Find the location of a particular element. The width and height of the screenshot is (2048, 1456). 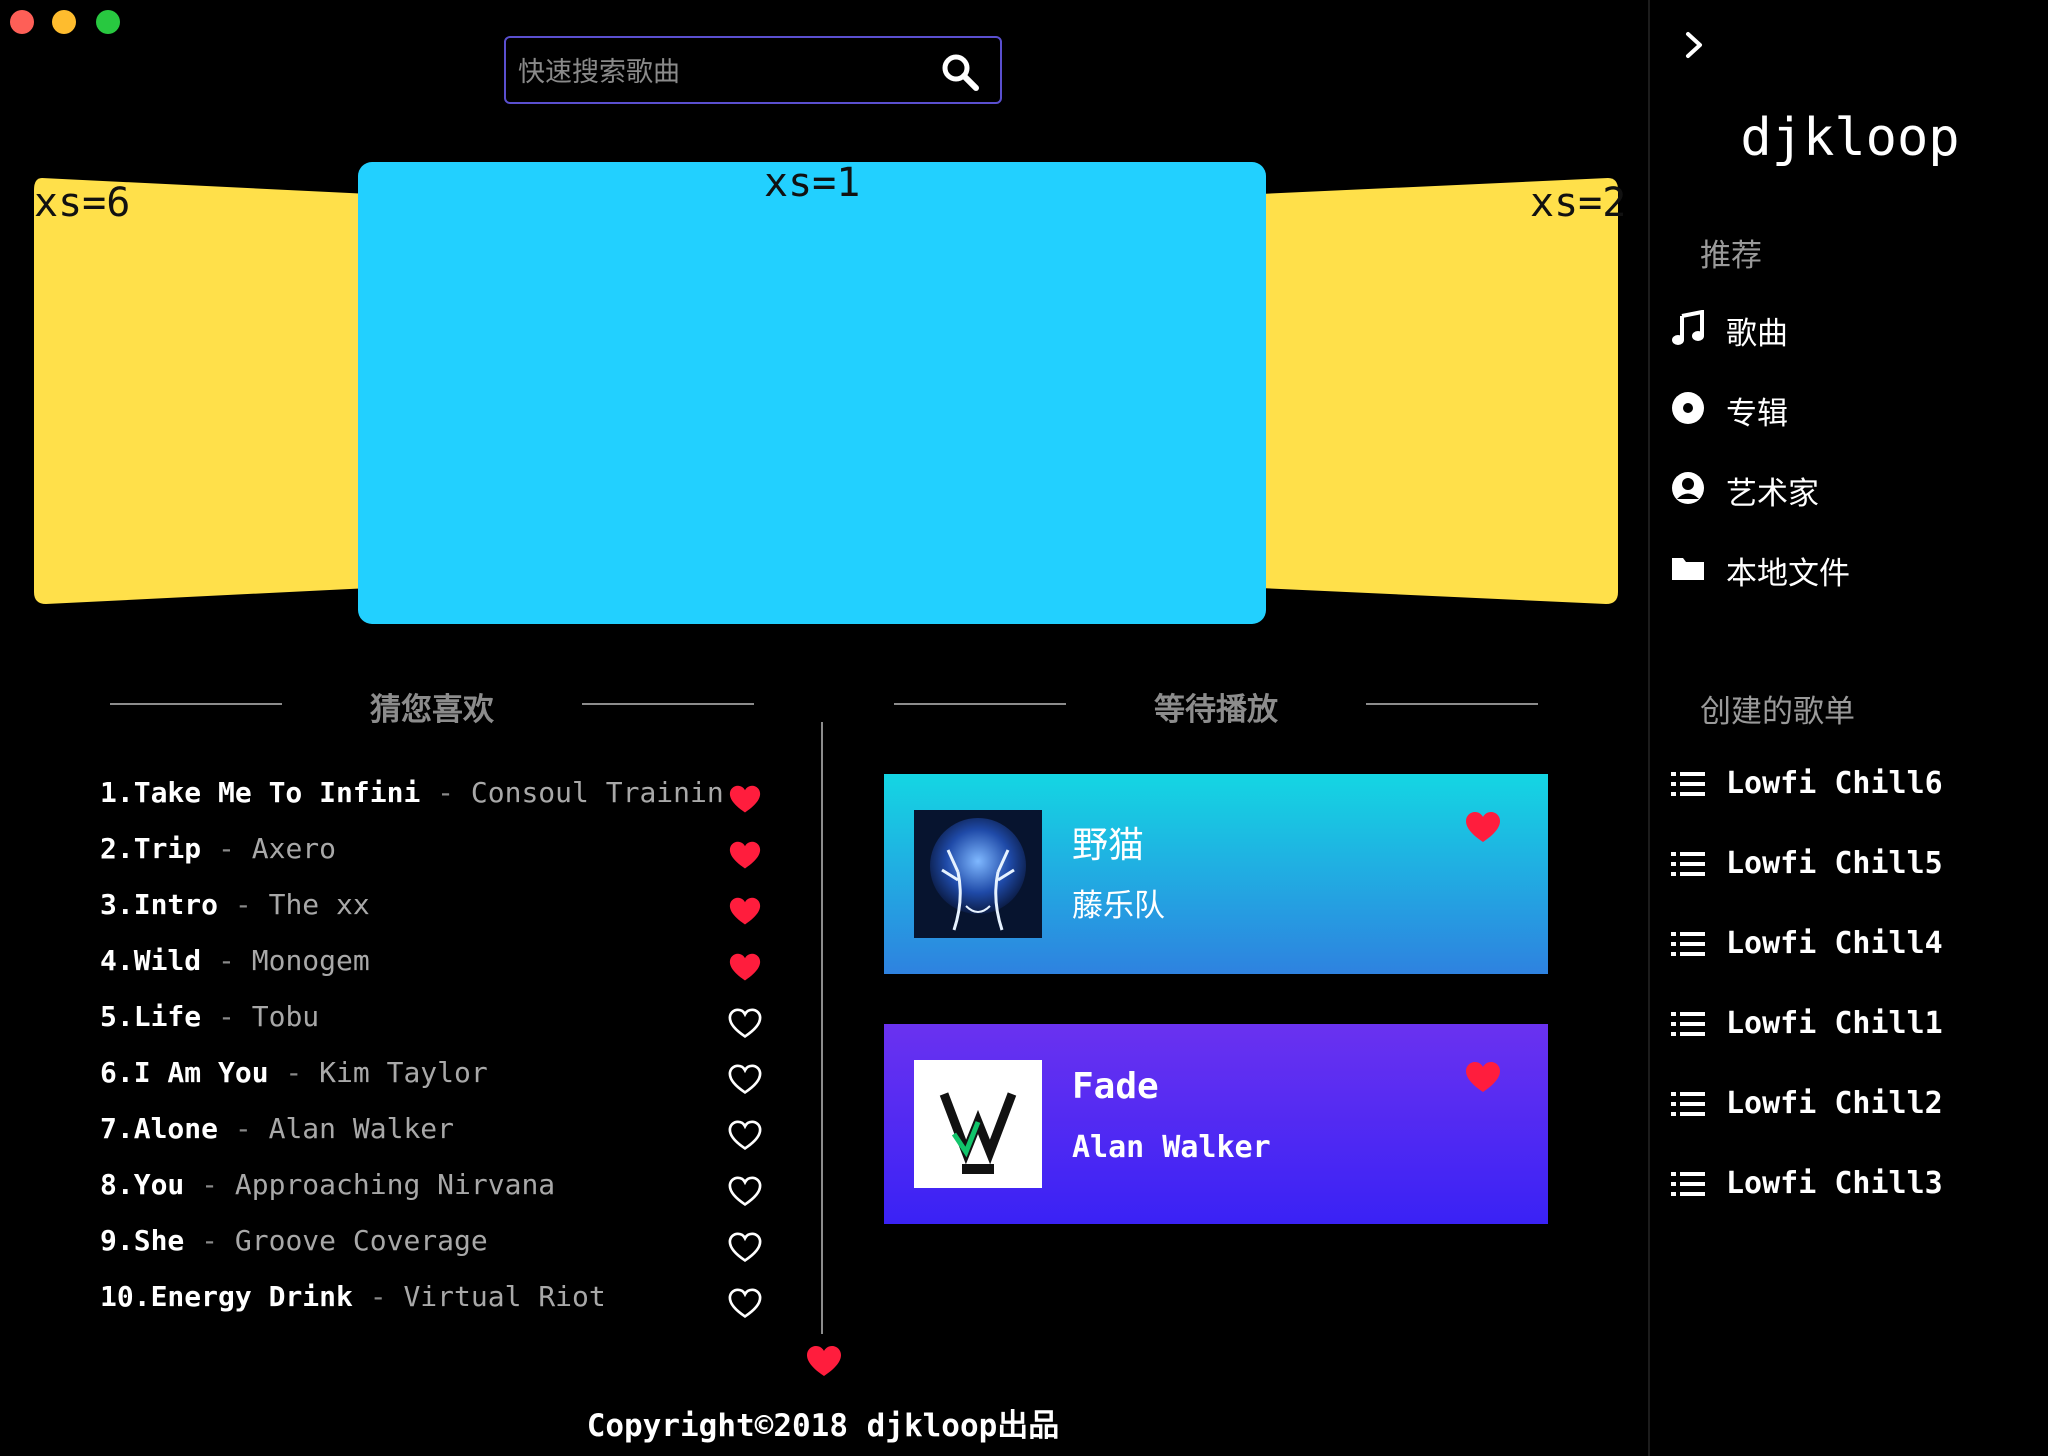

song-row: 1.Take Me To Infini - Consoul Trainin is located at coordinates (435, 796).